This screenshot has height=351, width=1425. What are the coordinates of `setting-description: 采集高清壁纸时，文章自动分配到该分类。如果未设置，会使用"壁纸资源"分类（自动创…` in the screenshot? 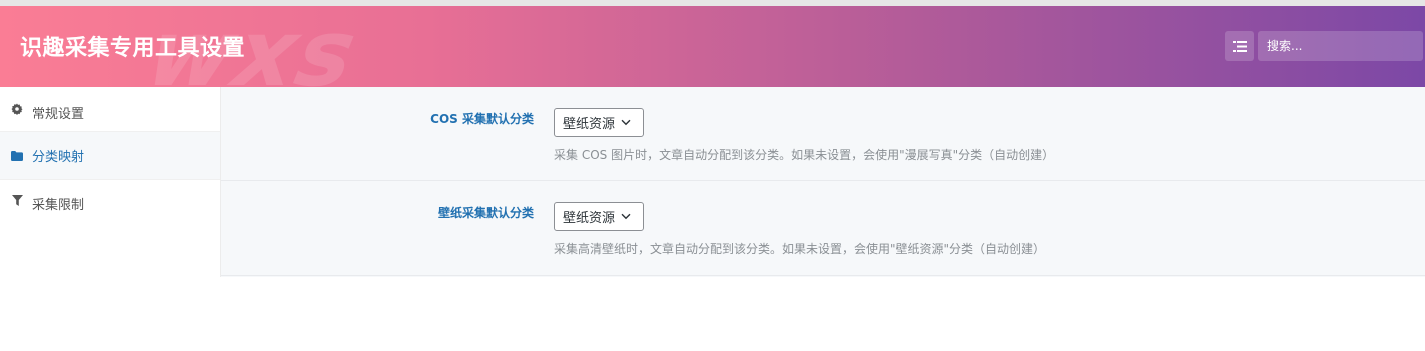 It's located at (800, 249).